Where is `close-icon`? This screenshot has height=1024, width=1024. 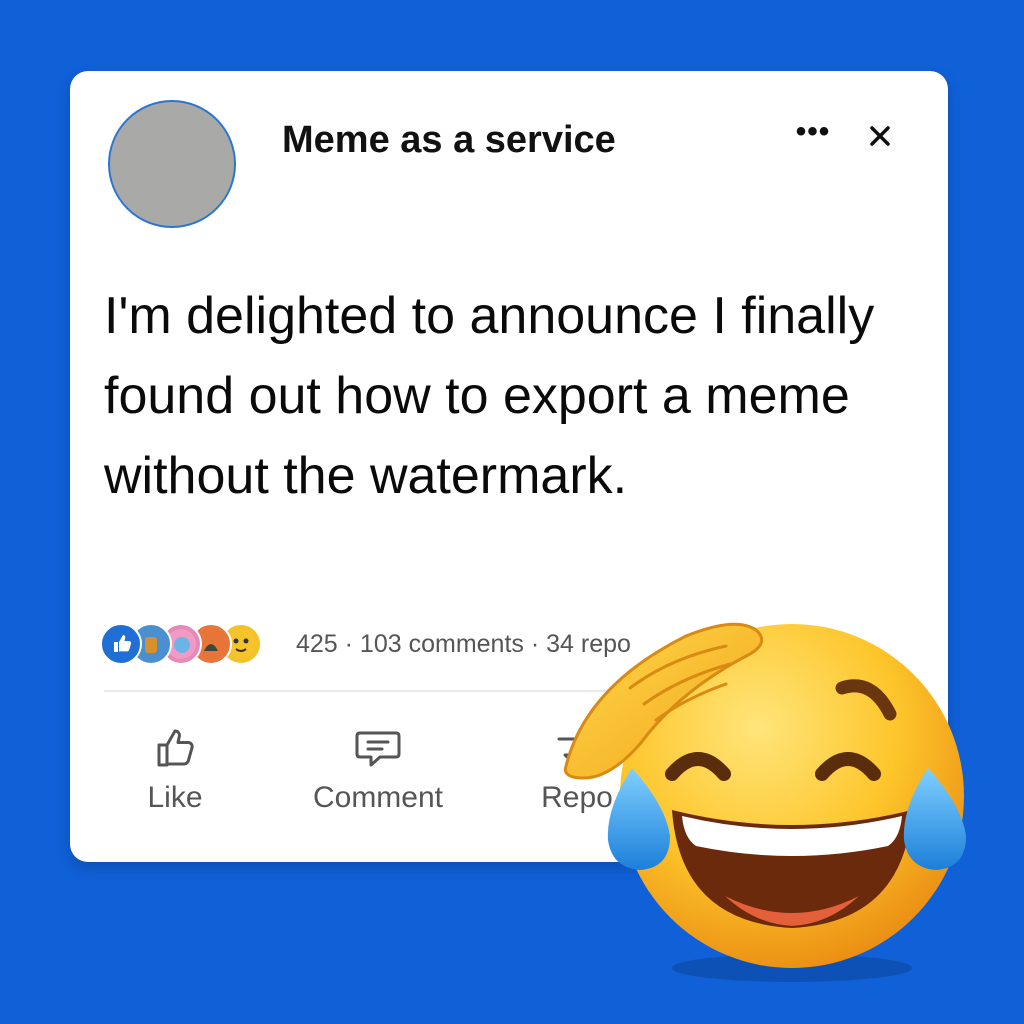
close-icon is located at coordinates (880, 136).